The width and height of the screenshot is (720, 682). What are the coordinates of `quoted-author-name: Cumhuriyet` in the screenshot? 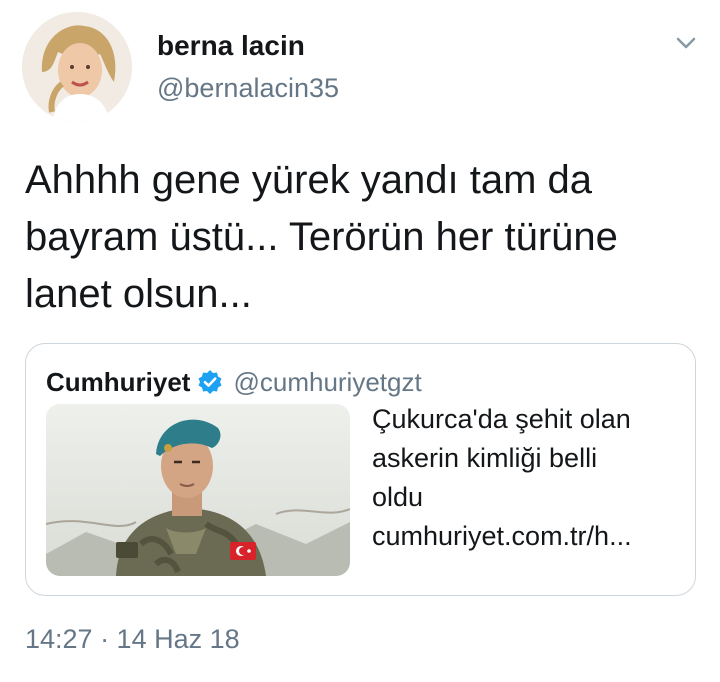 It's located at (118, 381).